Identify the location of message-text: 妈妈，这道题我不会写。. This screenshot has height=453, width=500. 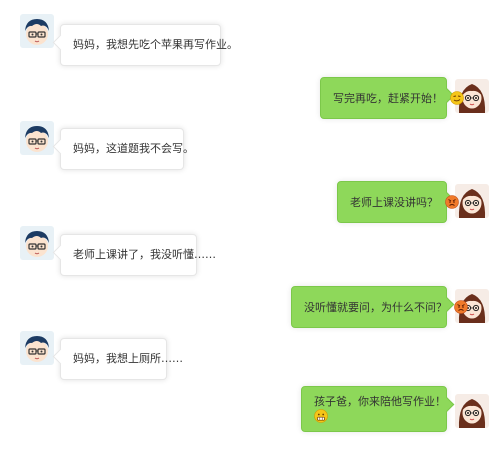
(133, 148).